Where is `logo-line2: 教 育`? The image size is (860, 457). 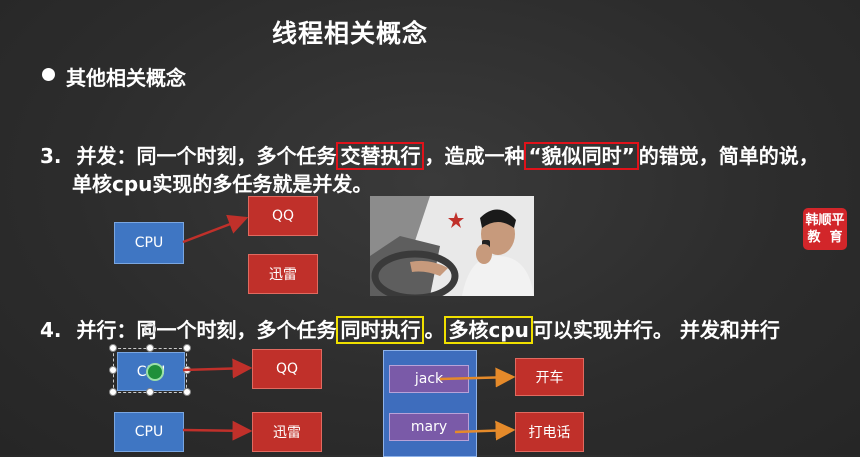 logo-line2: 教 育 is located at coordinates (825, 237).